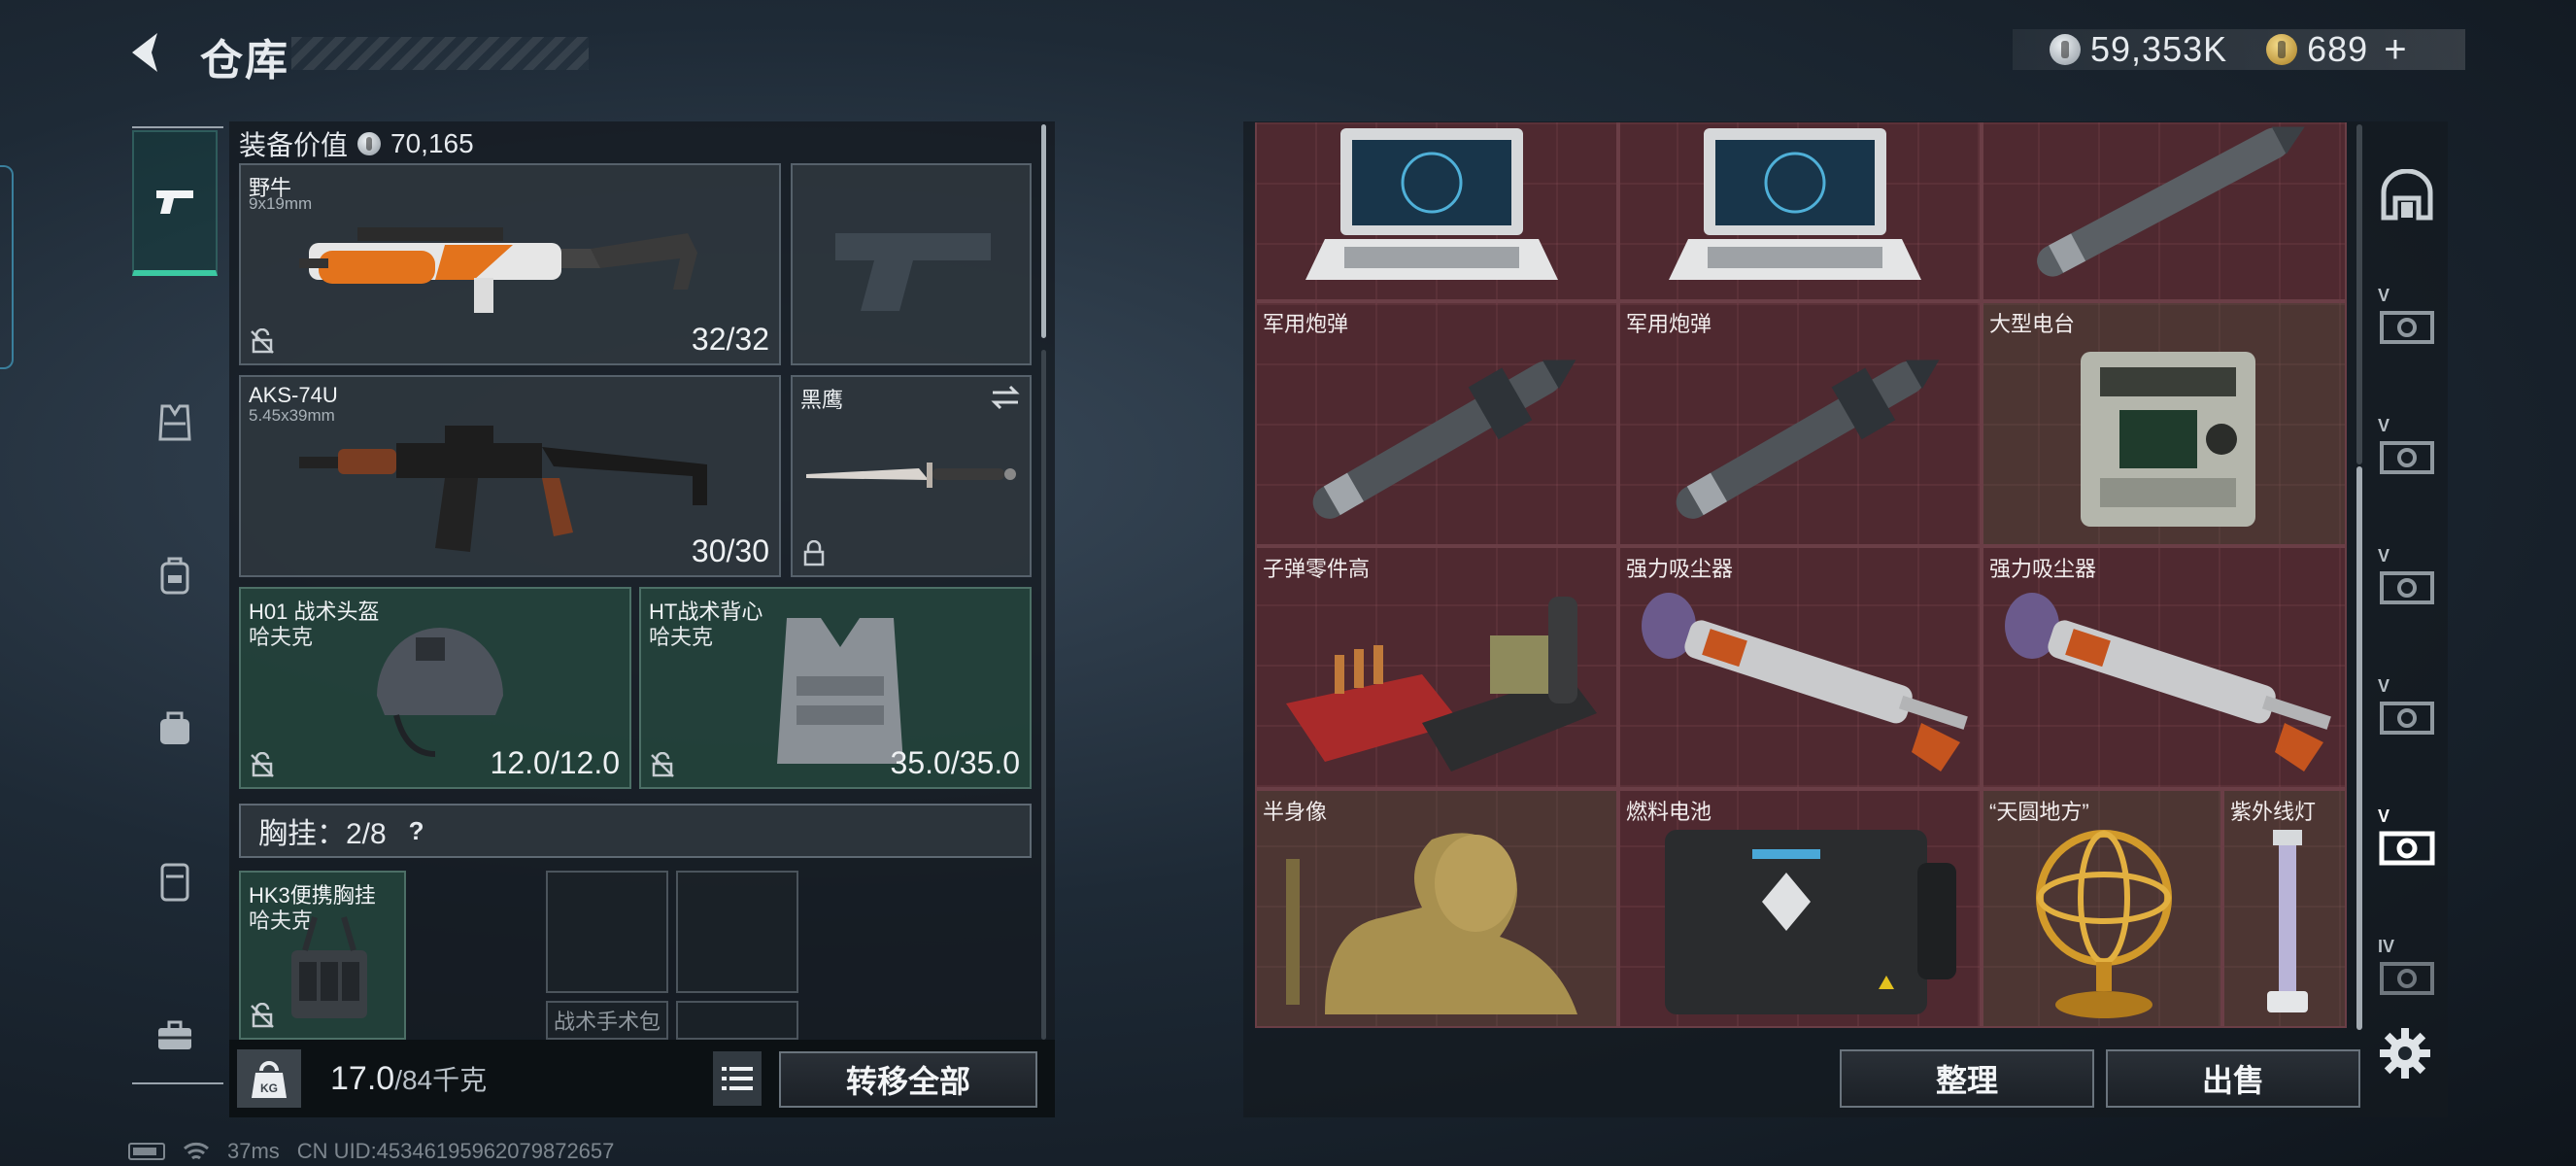  What do you see at coordinates (2065, 49) in the screenshot?
I see `silver-coin-icon` at bounding box center [2065, 49].